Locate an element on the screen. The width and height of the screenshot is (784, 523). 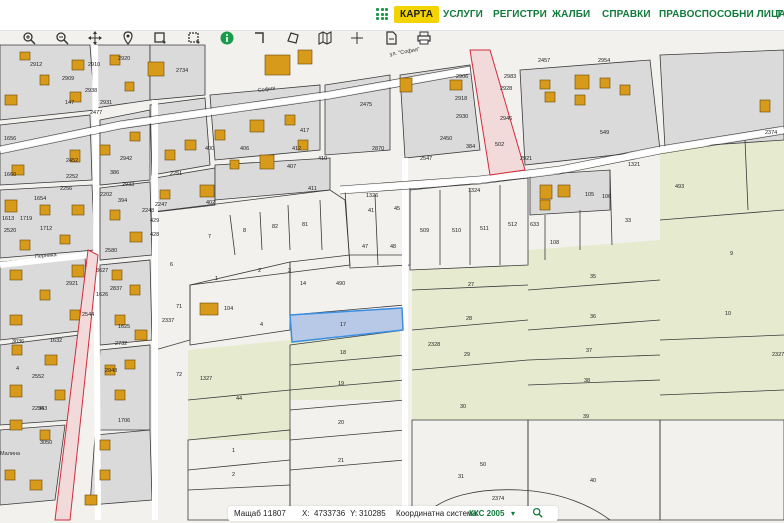
search-icon is located at coordinates (537, 513).